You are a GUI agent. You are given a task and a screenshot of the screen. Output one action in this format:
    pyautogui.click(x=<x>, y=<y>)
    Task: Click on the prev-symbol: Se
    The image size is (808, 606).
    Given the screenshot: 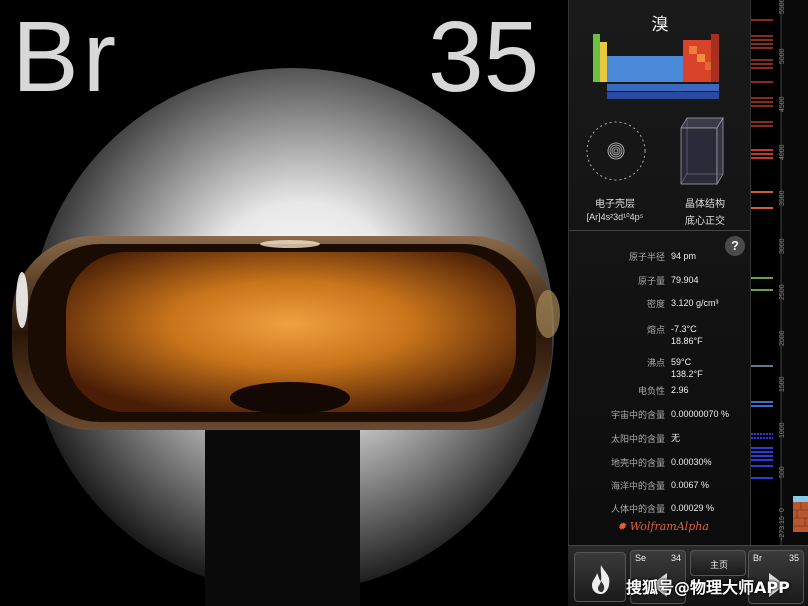 What is the action you would take?
    pyautogui.click(x=641, y=558)
    